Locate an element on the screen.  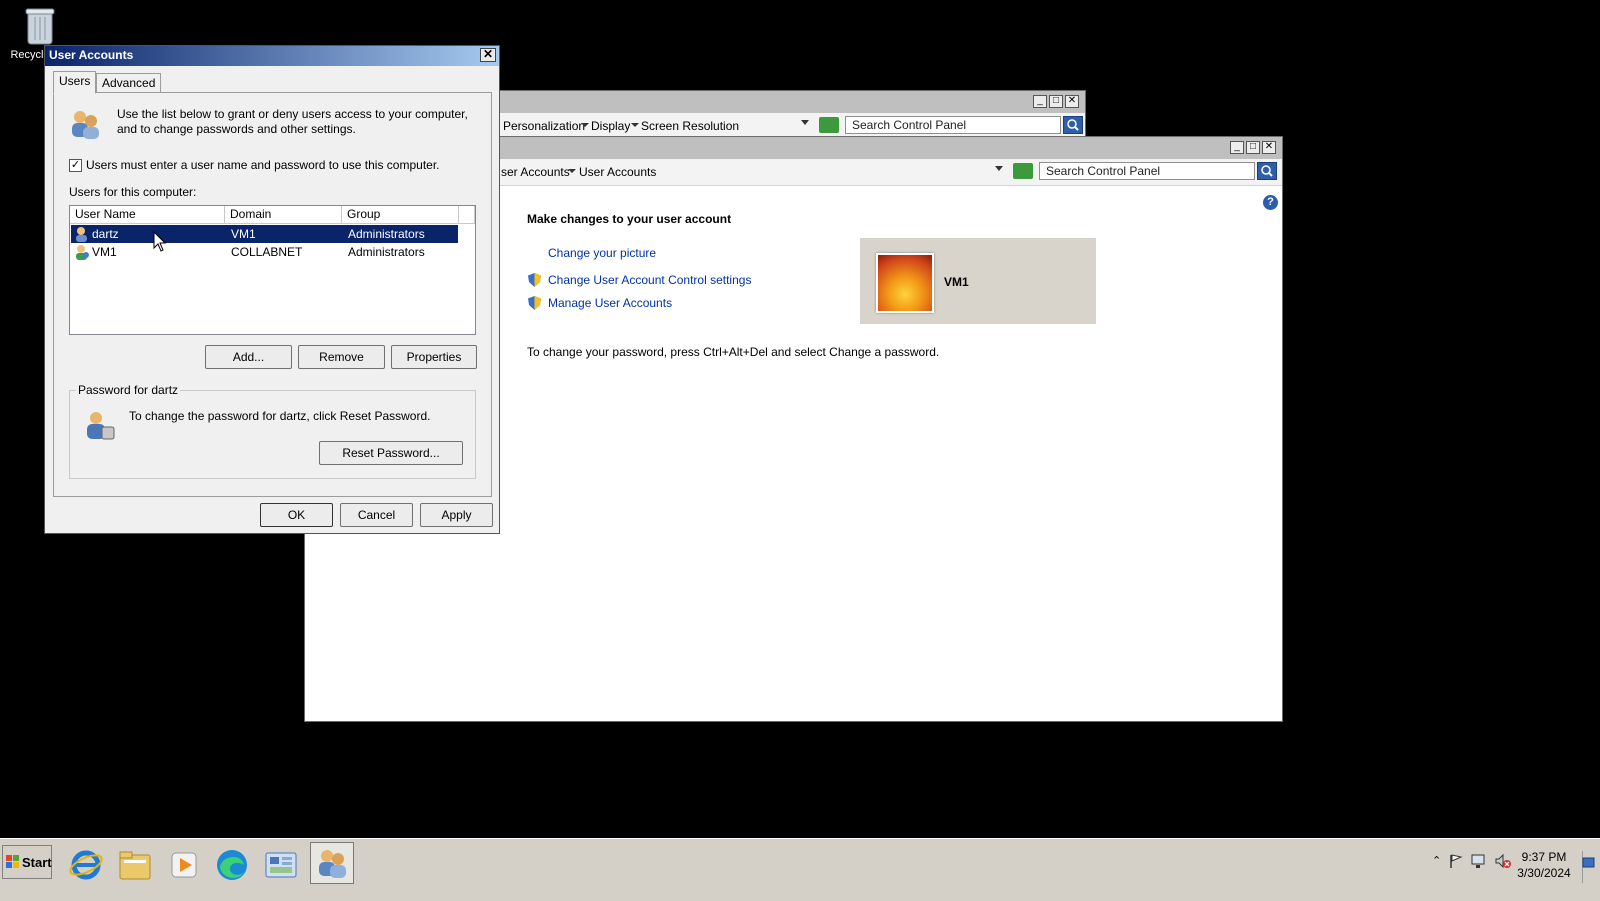
column-header-group: Group is located at coordinates (400, 215).